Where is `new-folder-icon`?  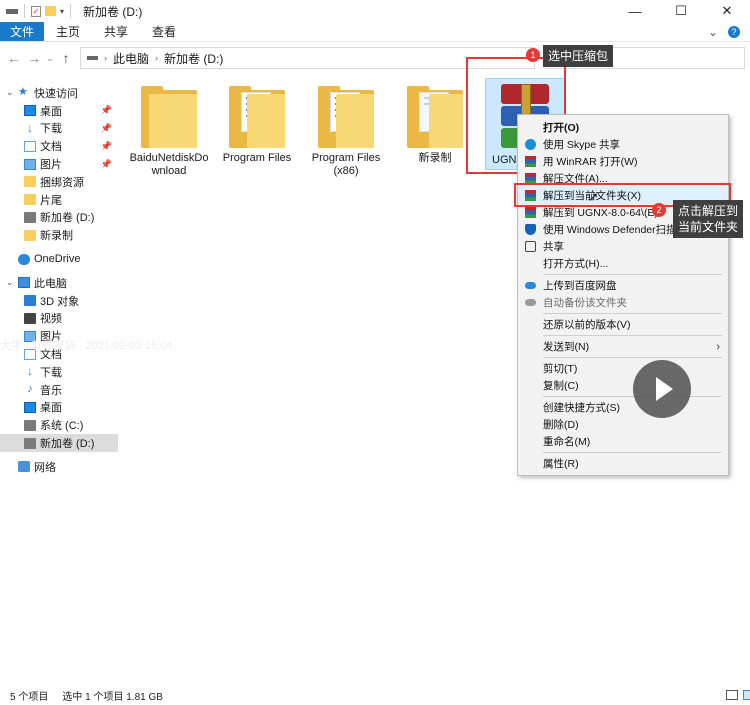 new-folder-icon is located at coordinates (50, 11).